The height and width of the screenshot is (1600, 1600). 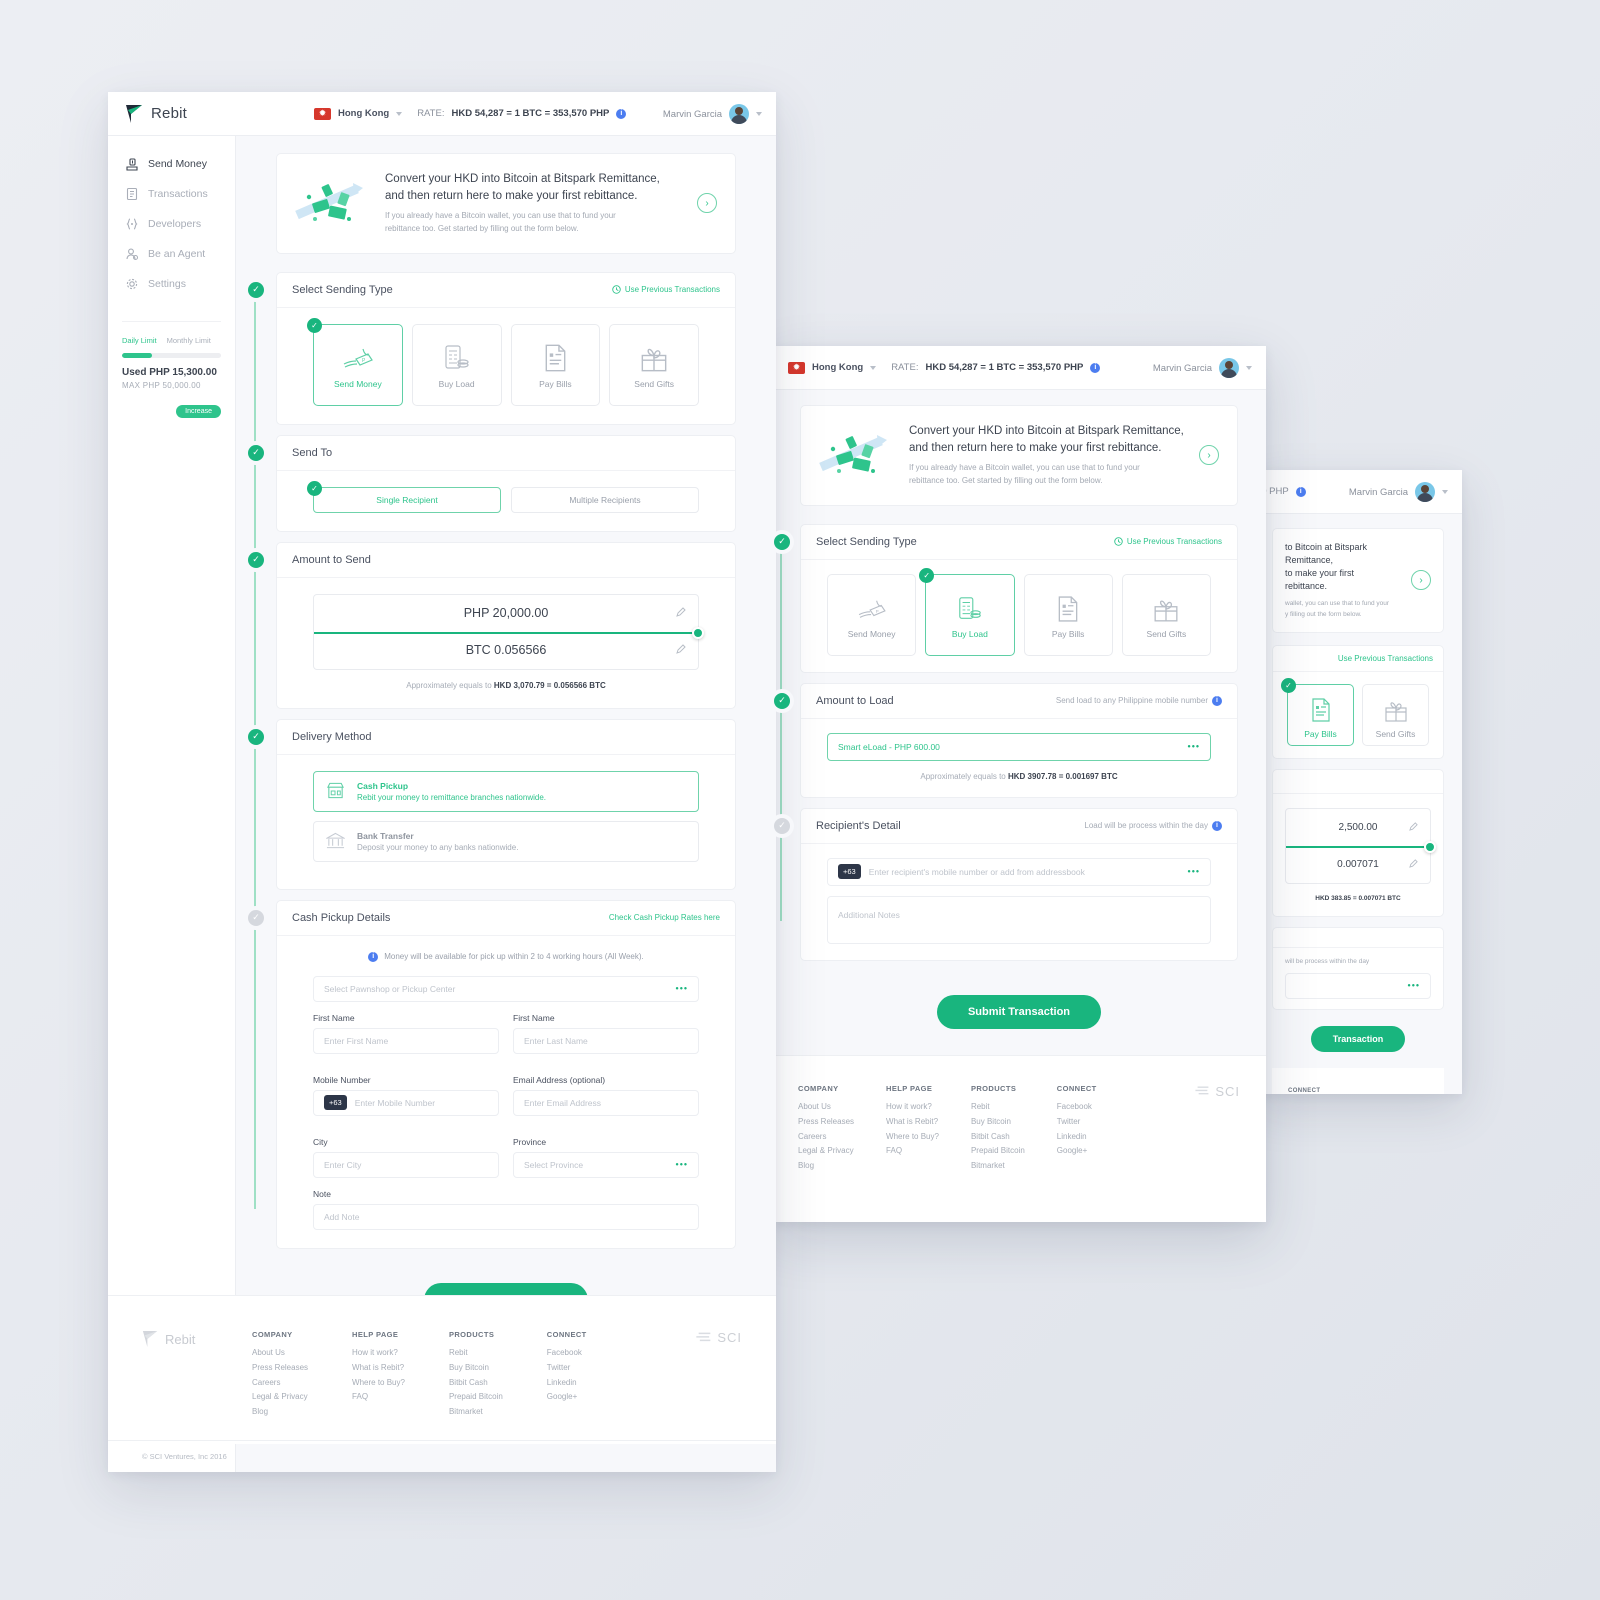 I want to click on recipient-mode-multiple: Multiple Recipients, so click(x=605, y=499).